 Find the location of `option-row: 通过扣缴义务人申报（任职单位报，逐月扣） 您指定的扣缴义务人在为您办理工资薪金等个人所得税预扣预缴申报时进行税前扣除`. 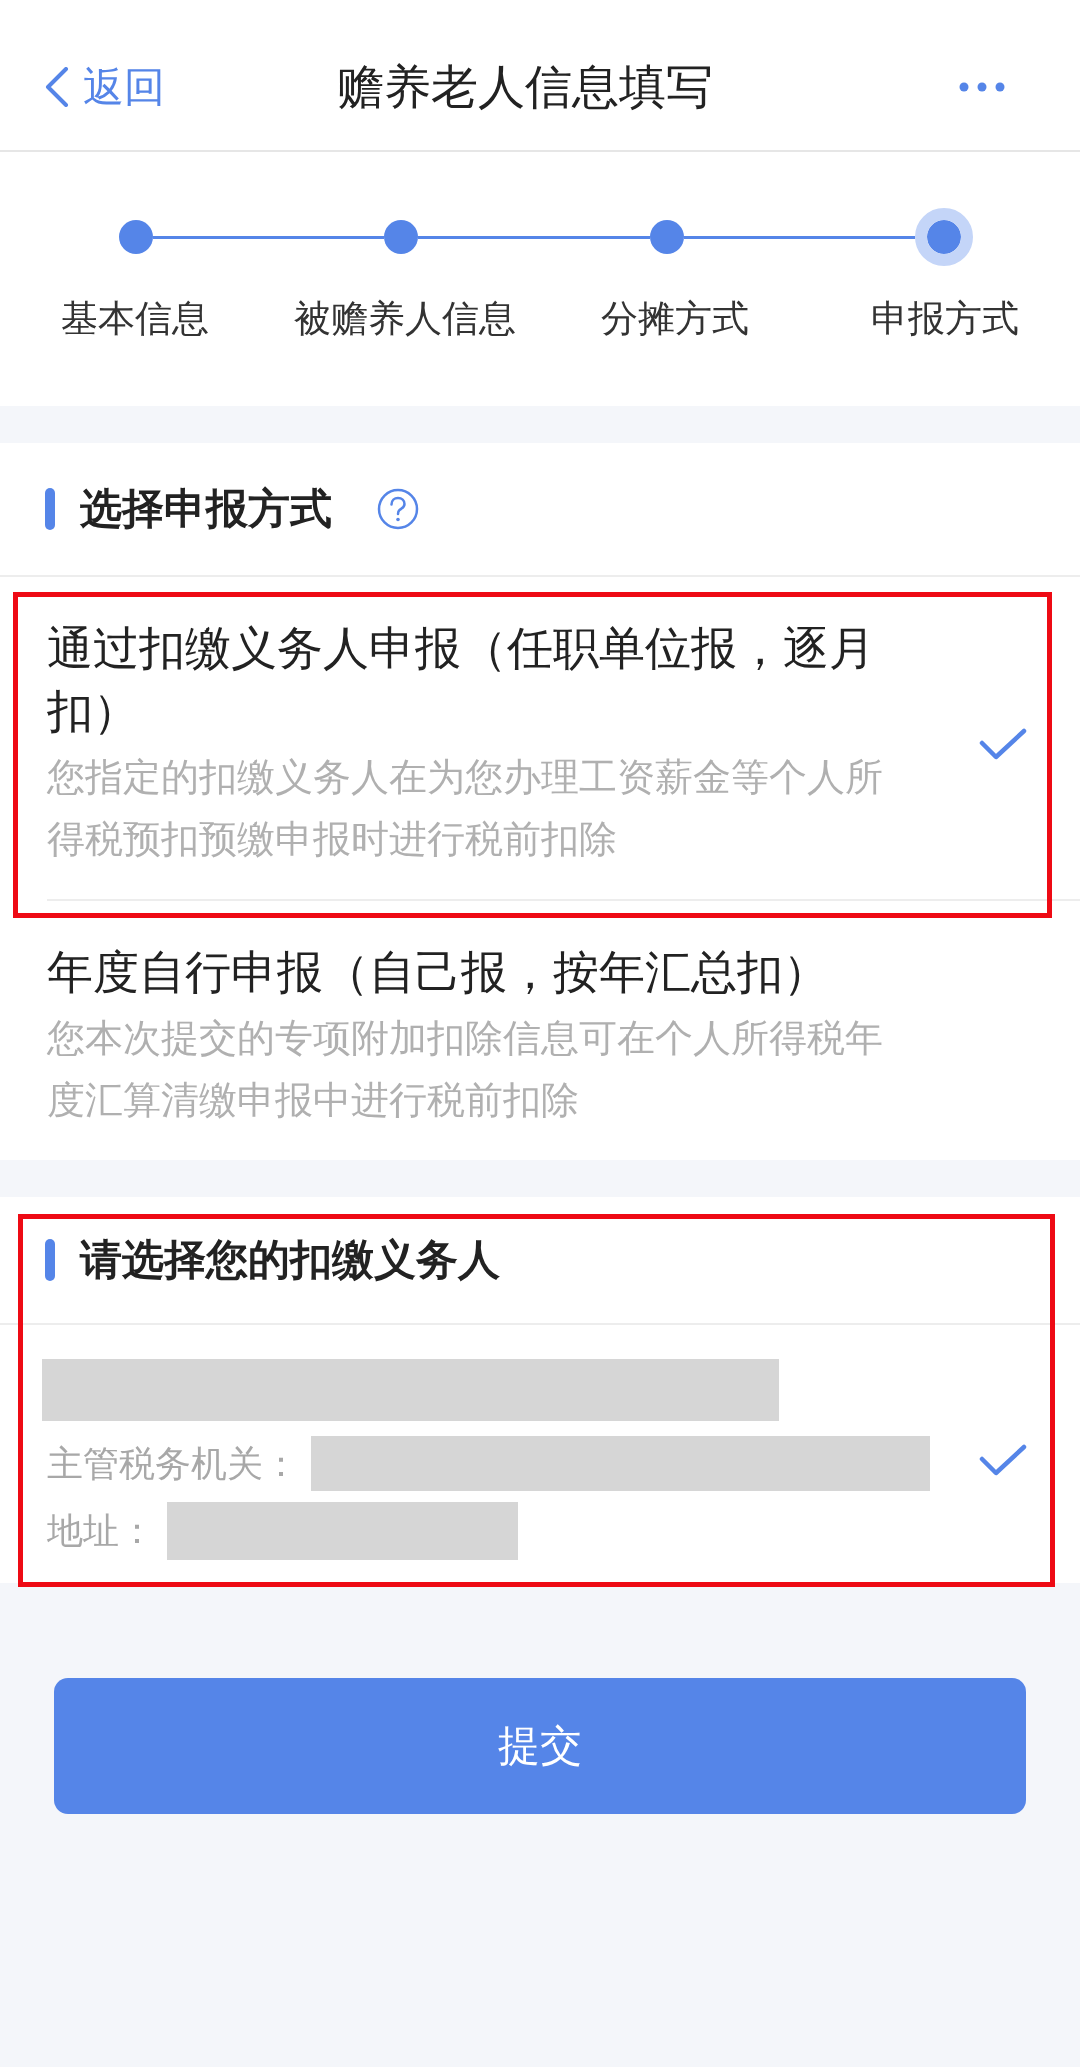

option-row: 通过扣缴义务人申报（任职单位报，逐月扣） 您指定的扣缴义务人在为您办理工资薪金等个人所得税预扣预缴申报时进行税前扣除 is located at coordinates (563, 739).